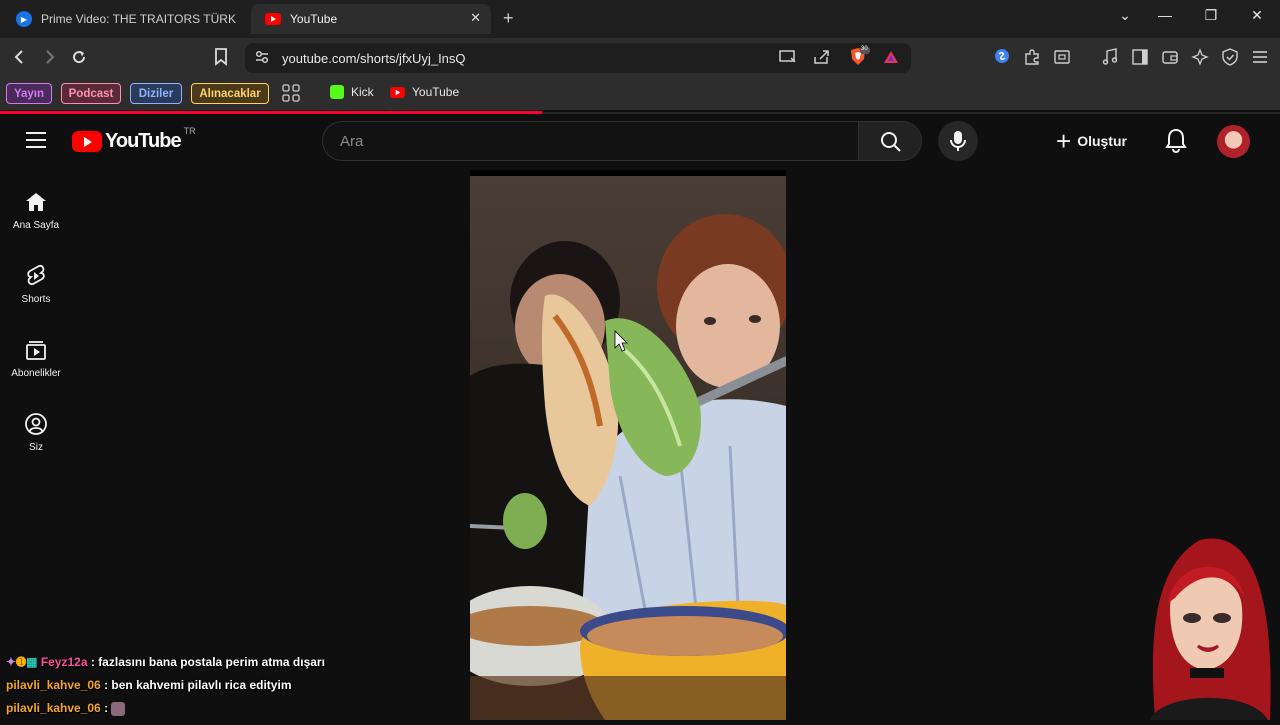 This screenshot has height=725, width=1280. Describe the element at coordinates (314, 19) in the screenshot. I see `tab-title: YouTube` at that location.